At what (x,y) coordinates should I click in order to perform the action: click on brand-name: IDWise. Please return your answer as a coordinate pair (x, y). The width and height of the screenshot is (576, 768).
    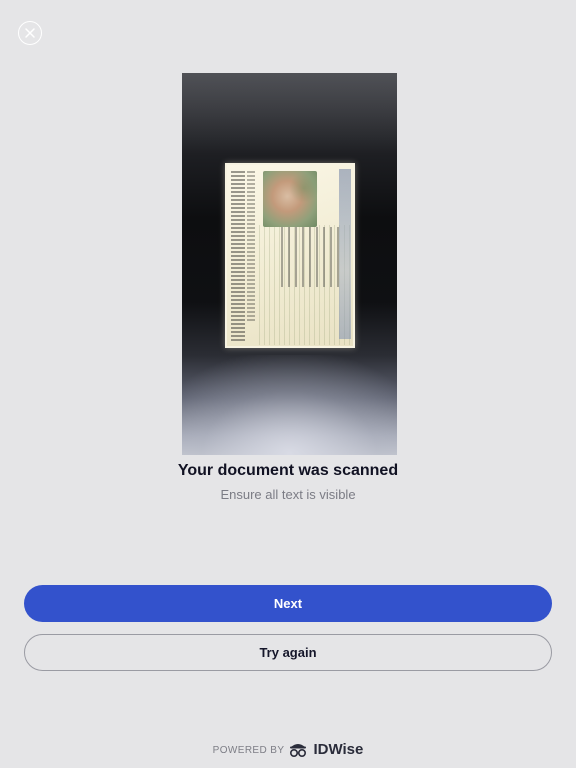
    Looking at the image, I should click on (338, 749).